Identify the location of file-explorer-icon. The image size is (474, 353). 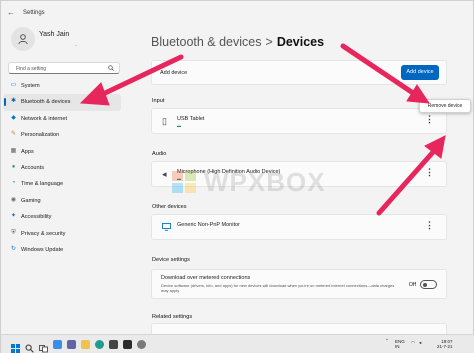
(85, 344).